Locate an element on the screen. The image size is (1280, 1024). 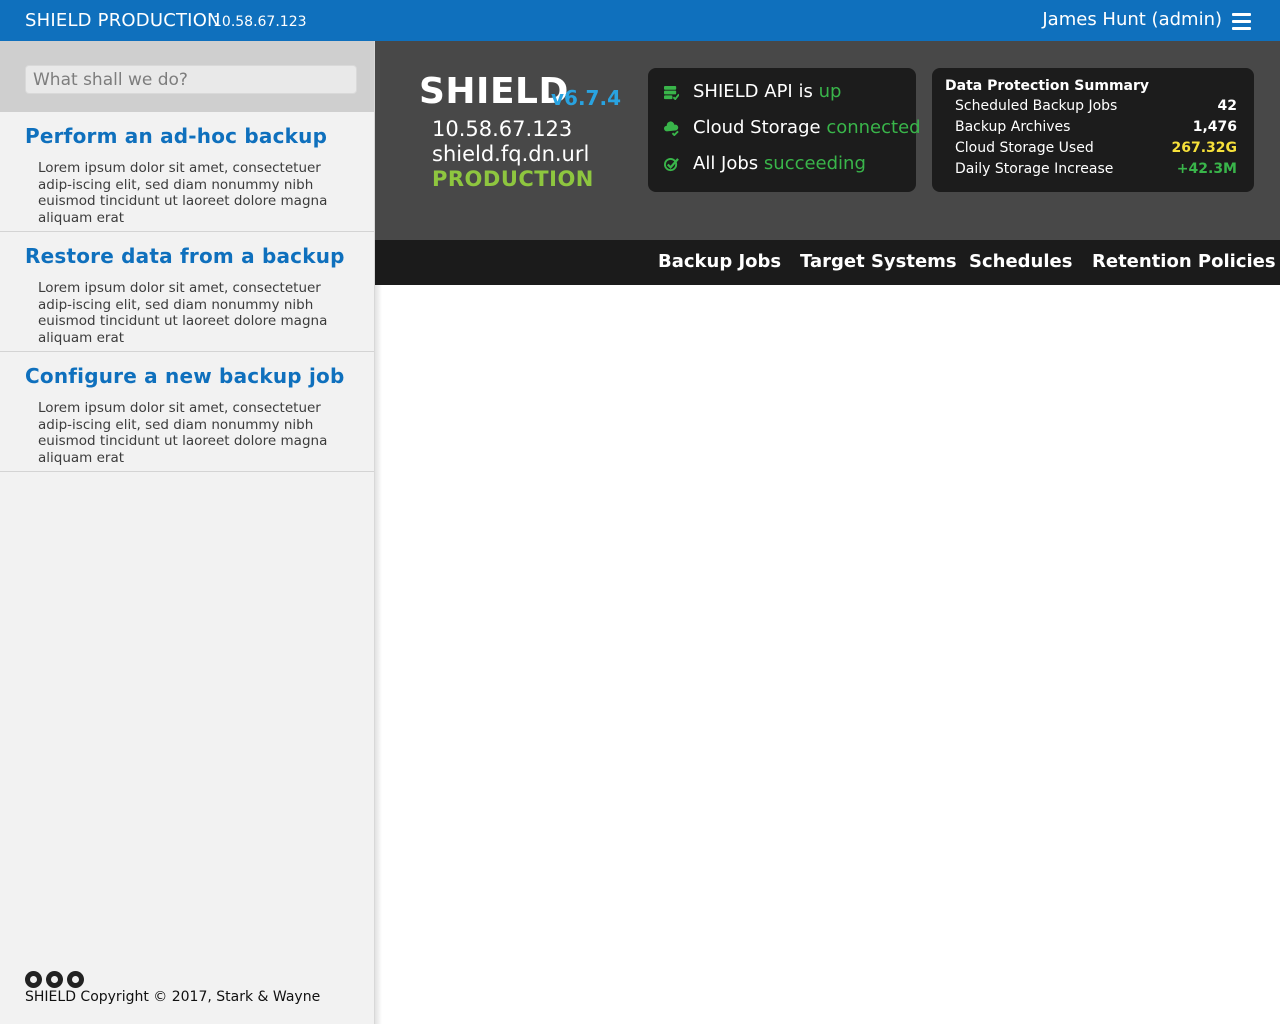
slack-icon is located at coordinates (54, 979).